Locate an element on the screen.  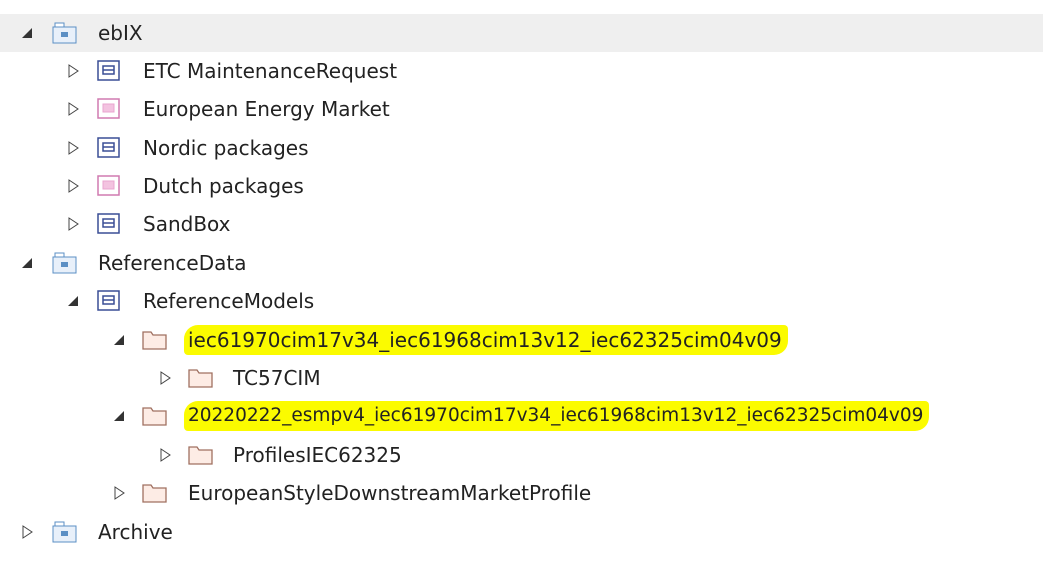
tree-item-label: ReferenceModels is located at coordinates (229, 301).